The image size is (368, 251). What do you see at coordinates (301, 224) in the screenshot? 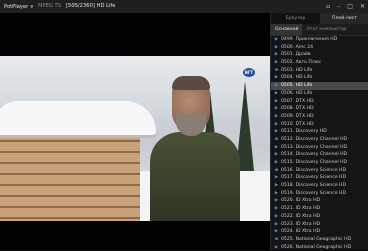
I see `playlist-item-label: 0523. ID Xtra HD` at bounding box center [301, 224].